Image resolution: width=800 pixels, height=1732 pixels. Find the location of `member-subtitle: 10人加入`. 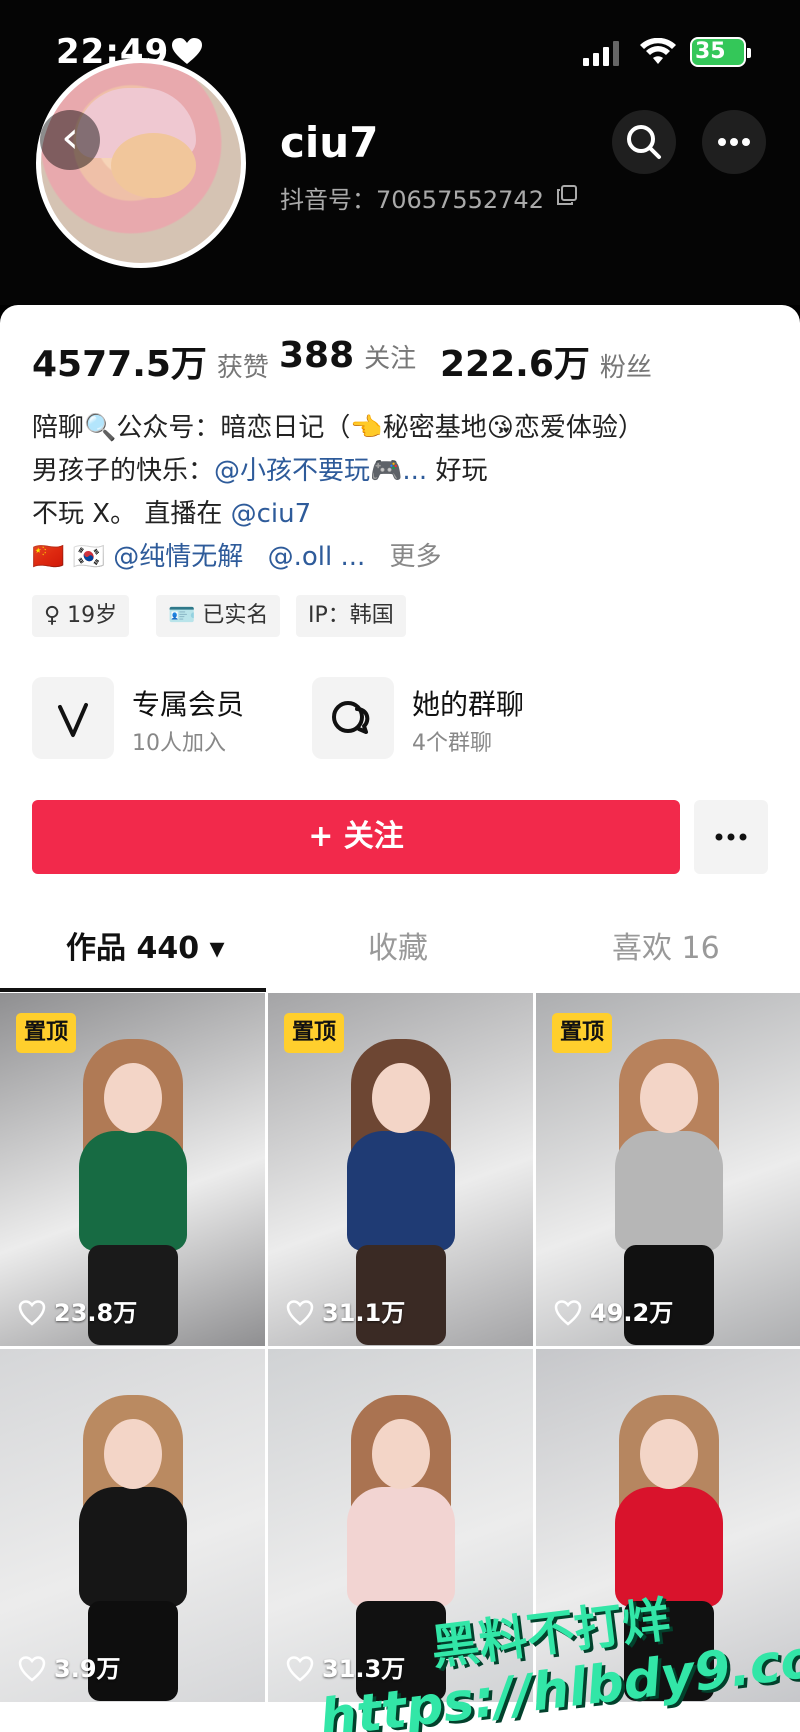

member-subtitle: 10人加入 is located at coordinates (179, 743).